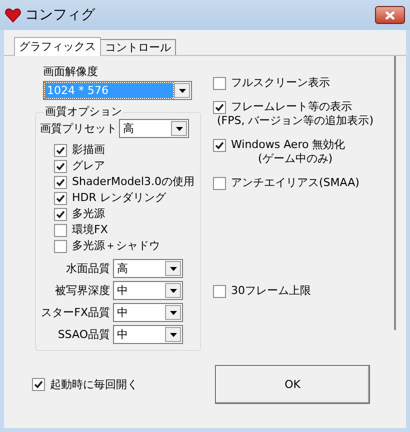  What do you see at coordinates (75, 313) in the screenshot?
I see `field-label: スターFX品質` at bounding box center [75, 313].